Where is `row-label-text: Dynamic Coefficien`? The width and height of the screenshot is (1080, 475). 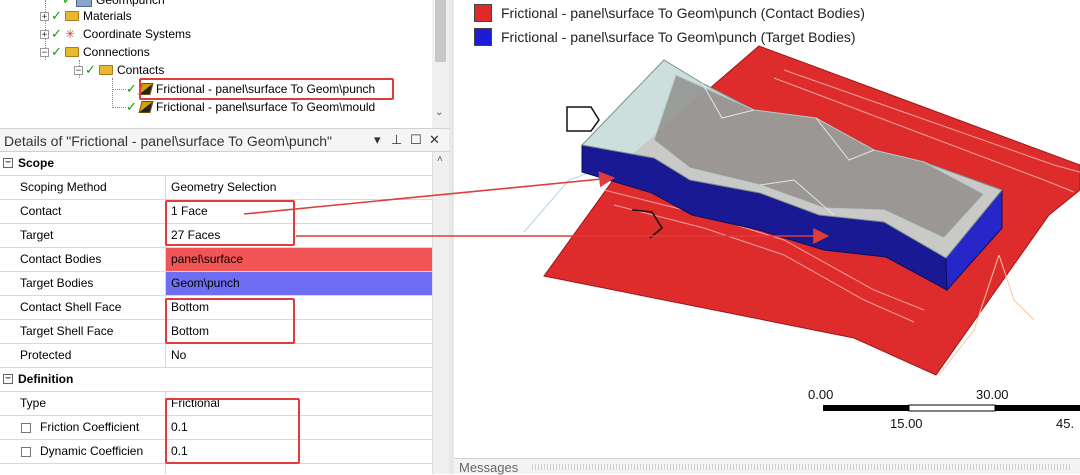 row-label-text: Dynamic Coefficien is located at coordinates (92, 451).